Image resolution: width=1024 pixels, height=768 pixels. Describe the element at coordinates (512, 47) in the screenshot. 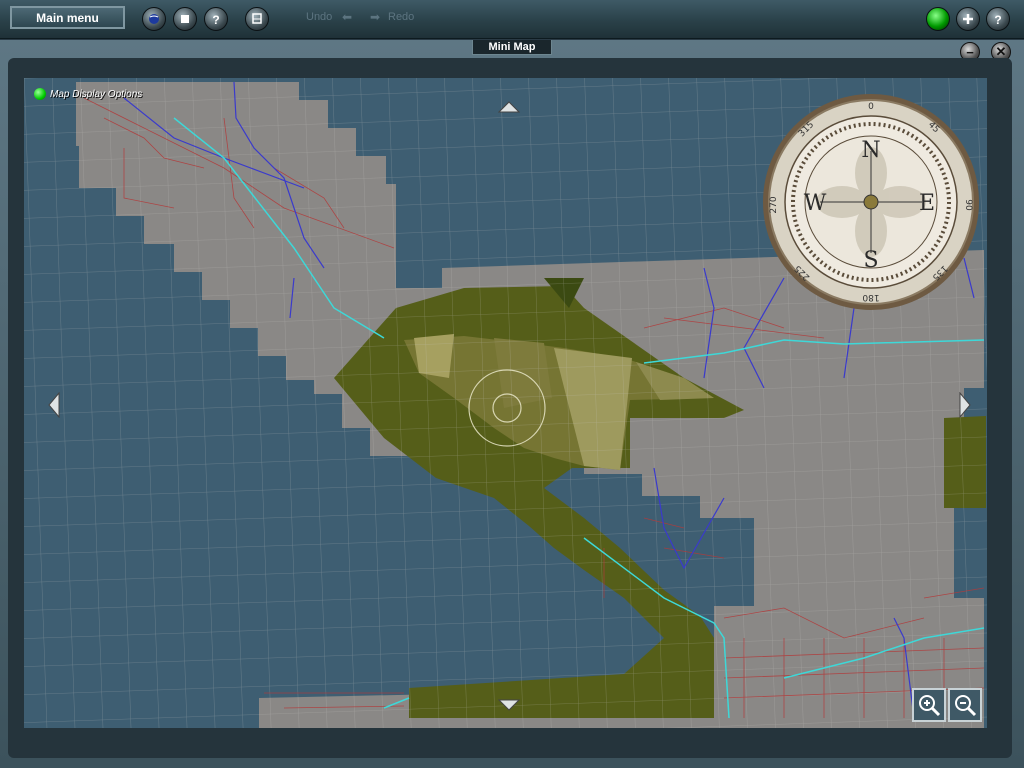

I see `window-title: Mini Map` at that location.